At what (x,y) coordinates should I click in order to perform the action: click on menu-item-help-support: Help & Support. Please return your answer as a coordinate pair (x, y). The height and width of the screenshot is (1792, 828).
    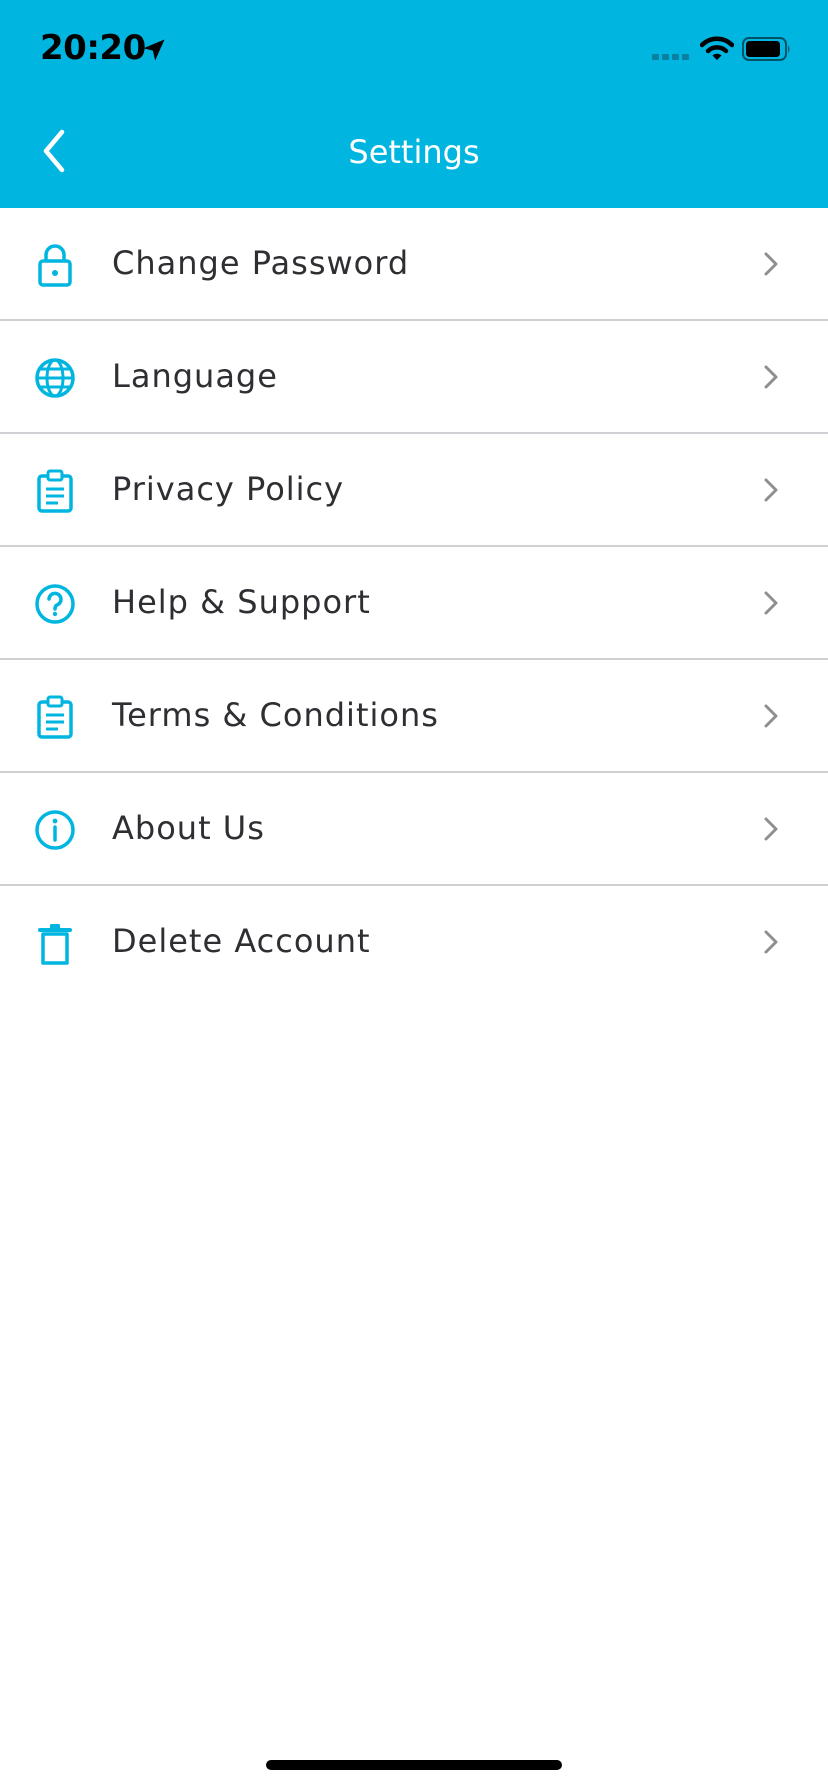
    Looking at the image, I should click on (414, 603).